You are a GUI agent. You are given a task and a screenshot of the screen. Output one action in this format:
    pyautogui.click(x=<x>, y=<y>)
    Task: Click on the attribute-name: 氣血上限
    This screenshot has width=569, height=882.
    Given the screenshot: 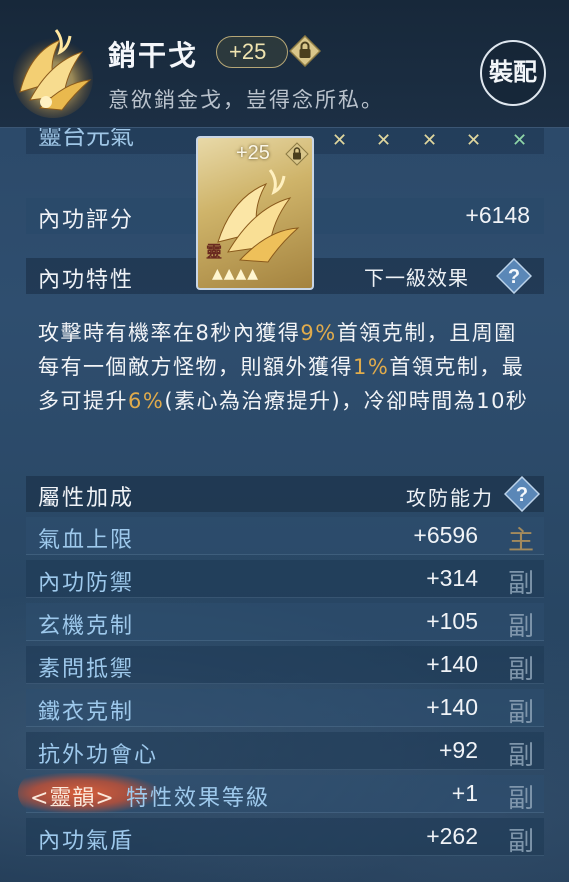 What is the action you would take?
    pyautogui.click(x=86, y=540)
    